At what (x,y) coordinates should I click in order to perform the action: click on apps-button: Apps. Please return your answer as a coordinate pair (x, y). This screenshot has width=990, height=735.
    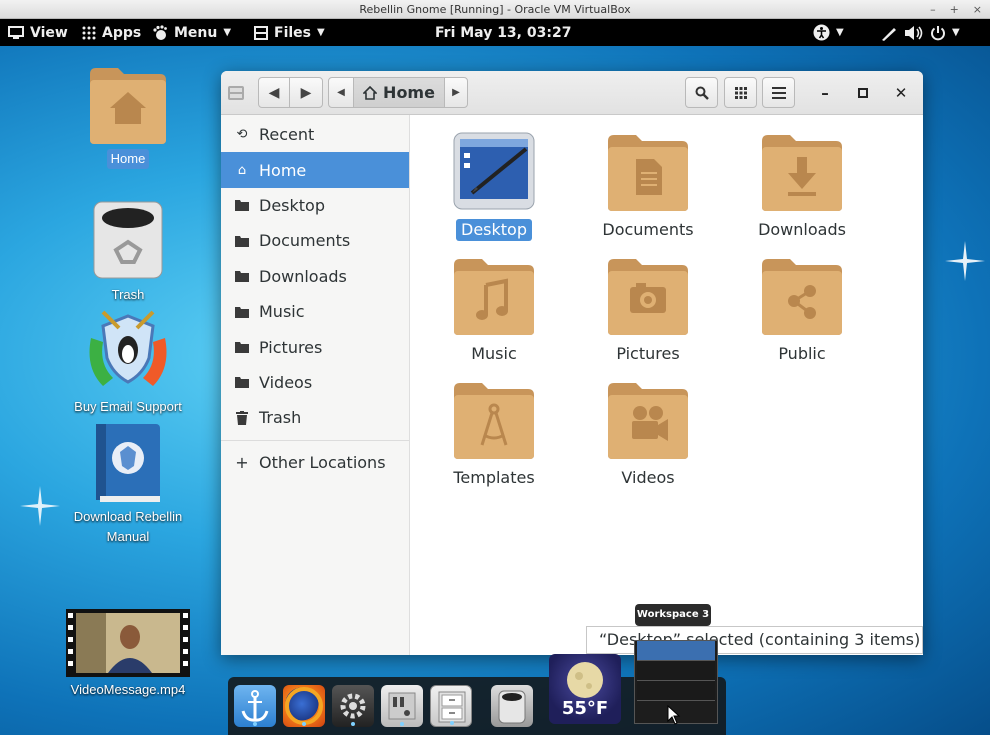
    Looking at the image, I should click on (111, 32).